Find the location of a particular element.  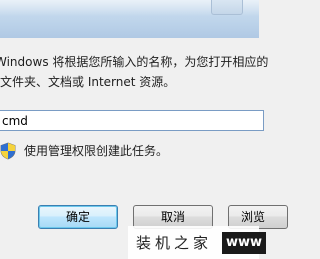

description-line-1: Windows 将根据您所输入的名称，为您打开相应的 is located at coordinates (134, 62).